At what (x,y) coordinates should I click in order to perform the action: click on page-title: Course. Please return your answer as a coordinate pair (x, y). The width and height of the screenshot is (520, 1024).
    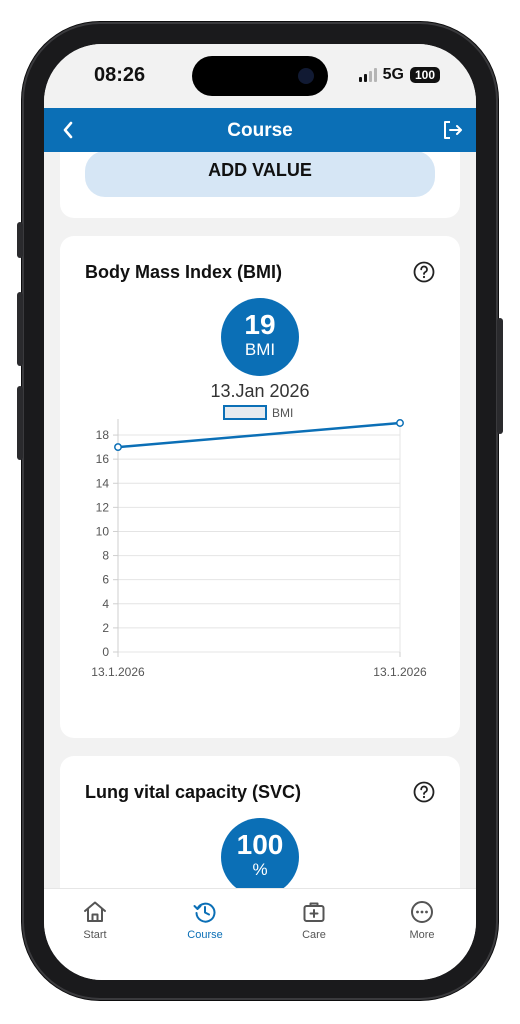
    Looking at the image, I should click on (260, 130).